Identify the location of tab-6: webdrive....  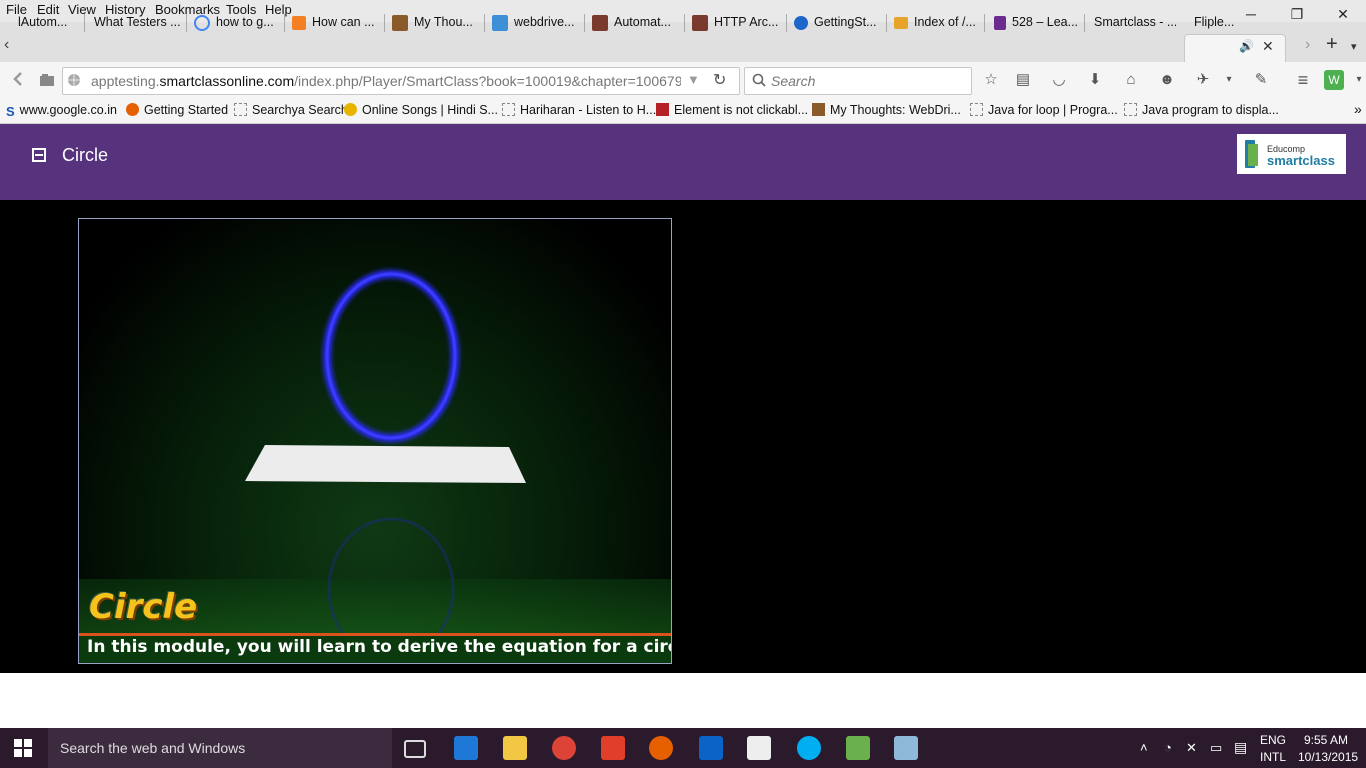
(535, 22).